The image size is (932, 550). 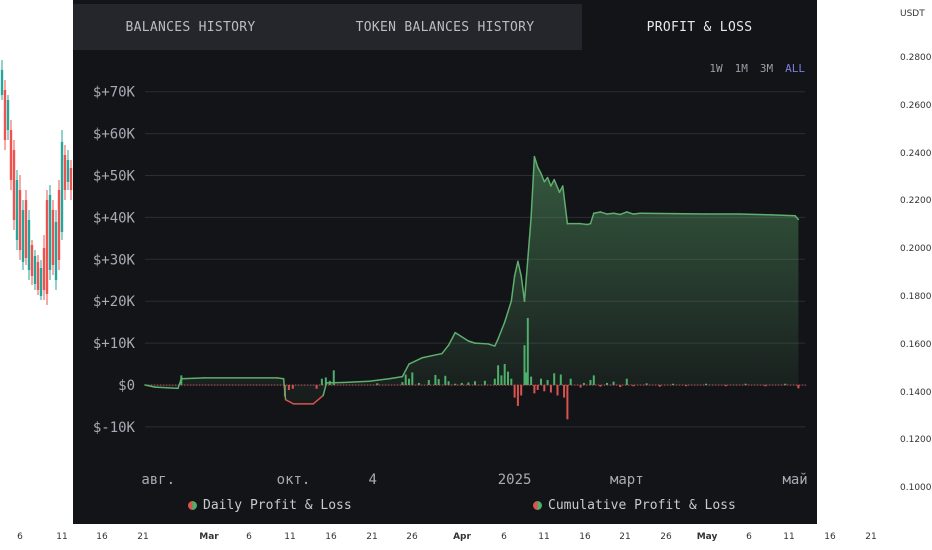 I want to click on legend-daily: Daily Profit & Loss, so click(x=270, y=505).